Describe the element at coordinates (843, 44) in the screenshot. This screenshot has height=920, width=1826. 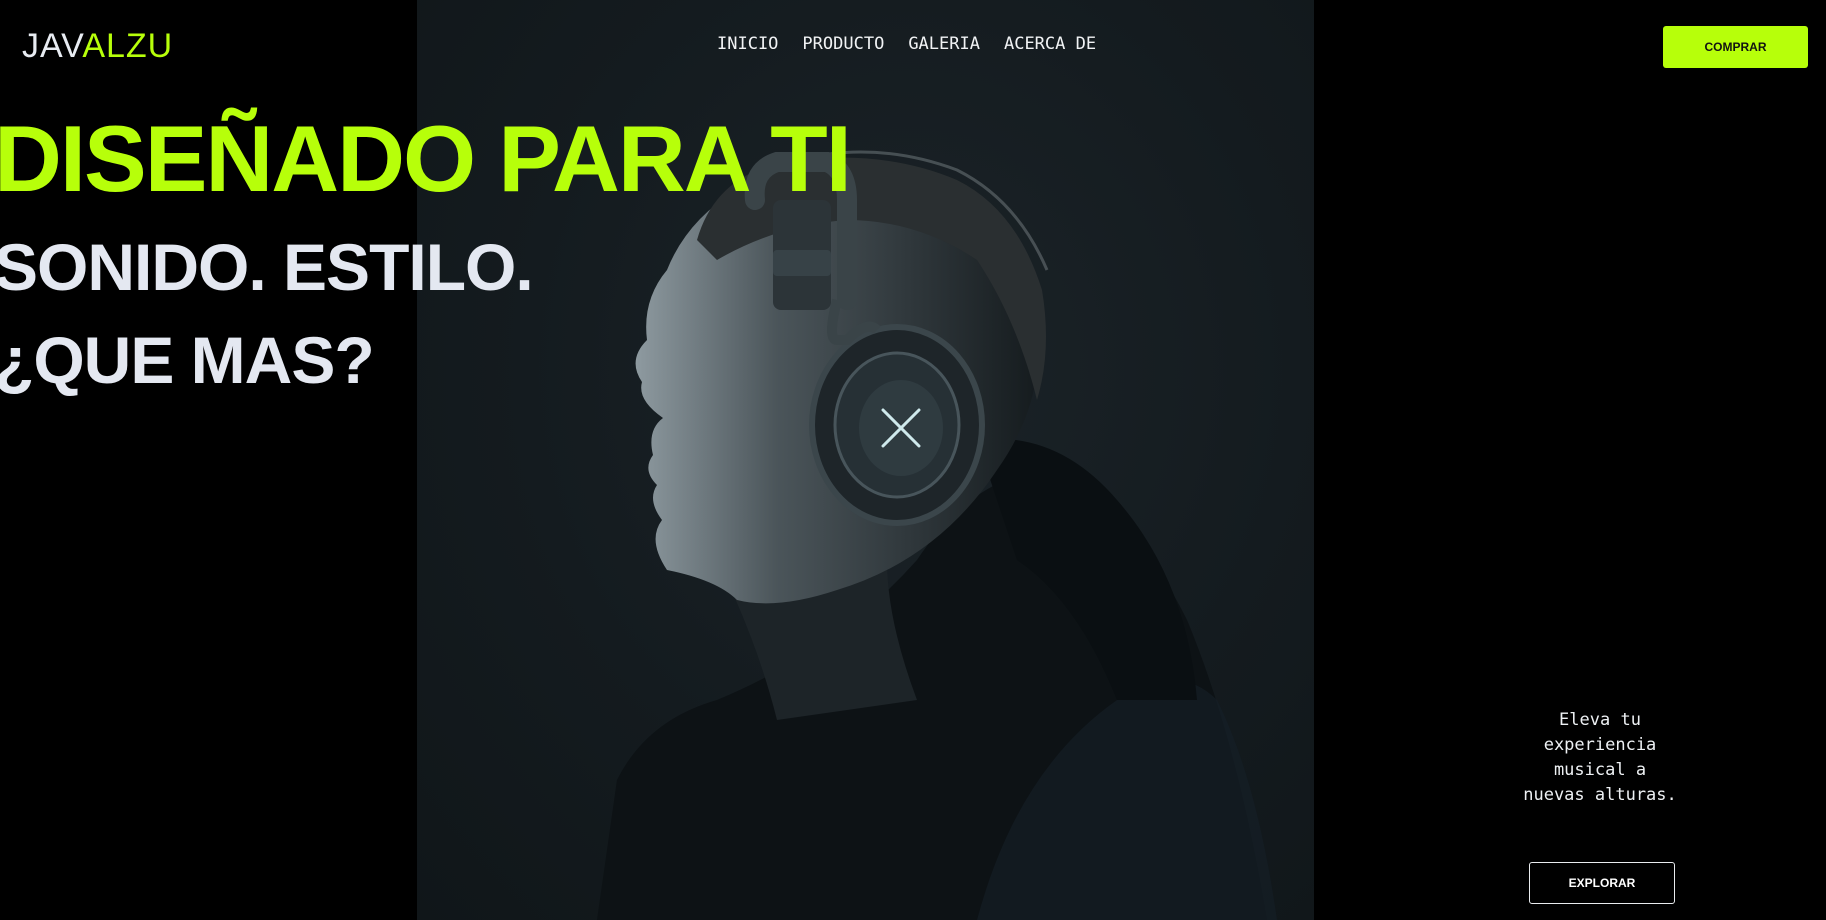
I see `nav-item-producto: PRODUCTO` at that location.